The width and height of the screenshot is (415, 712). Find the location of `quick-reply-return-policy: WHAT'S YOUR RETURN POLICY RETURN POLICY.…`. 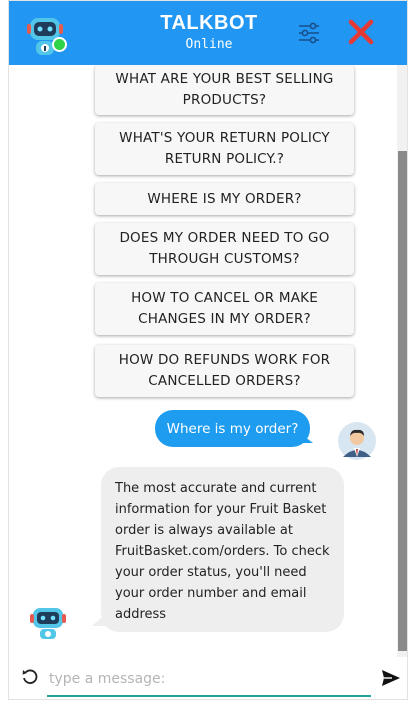

quick-reply-return-policy: WHAT'S YOUR RETURN POLICY RETURN POLICY.… is located at coordinates (224, 149).